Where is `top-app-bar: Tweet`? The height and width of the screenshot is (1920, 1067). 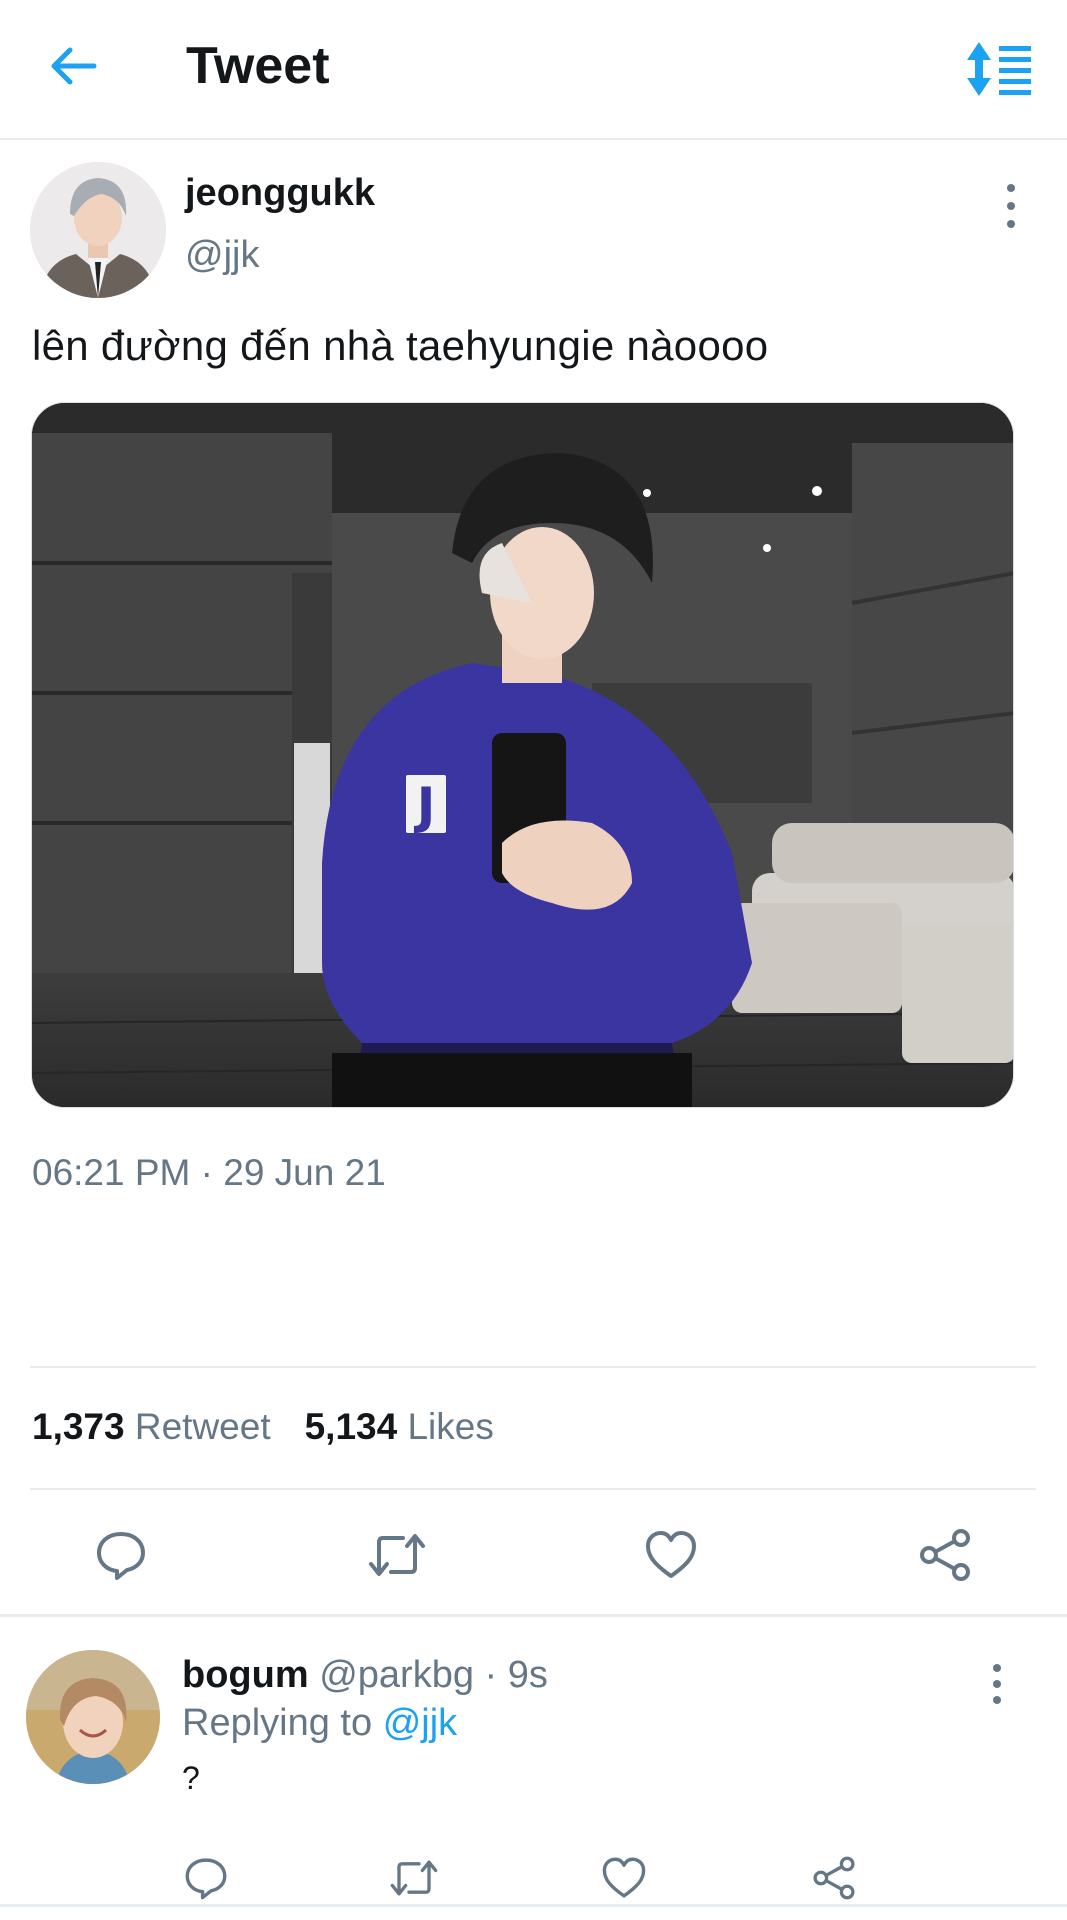
top-app-bar: Tweet is located at coordinates (533, 70).